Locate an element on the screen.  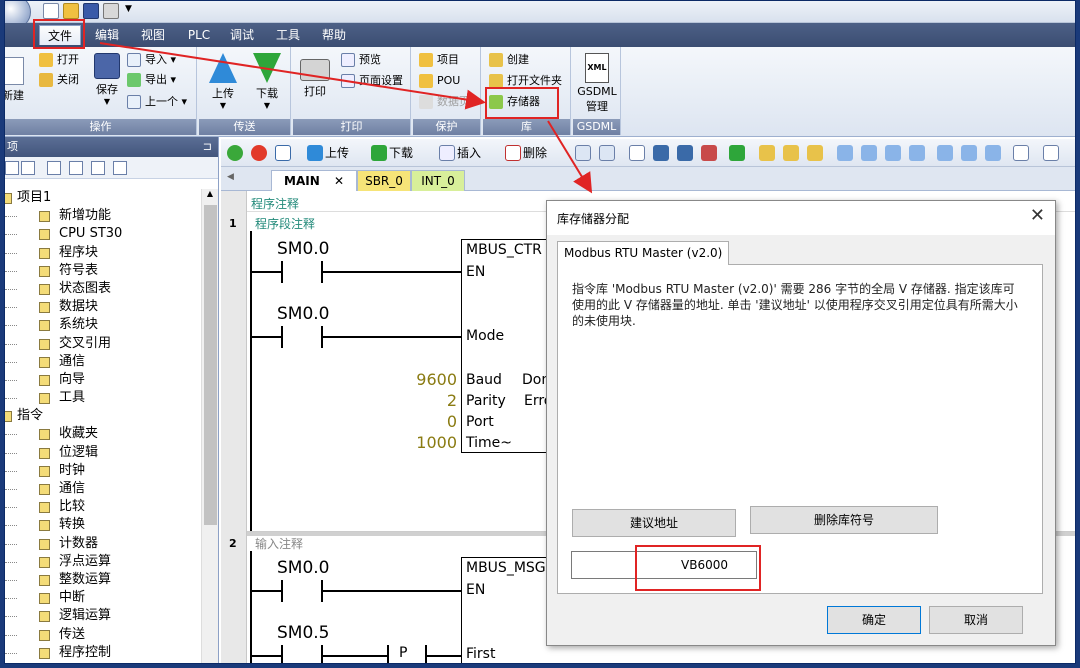
open-folder-icon is located at coordinates (71, 11).